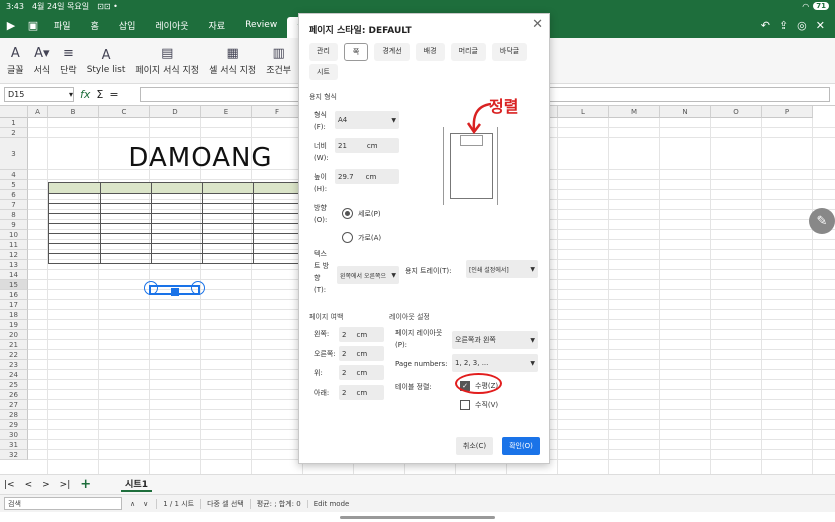 The width and height of the screenshot is (835, 522). What do you see at coordinates (124, 112) in the screenshot?
I see `column-header: C` at bounding box center [124, 112].